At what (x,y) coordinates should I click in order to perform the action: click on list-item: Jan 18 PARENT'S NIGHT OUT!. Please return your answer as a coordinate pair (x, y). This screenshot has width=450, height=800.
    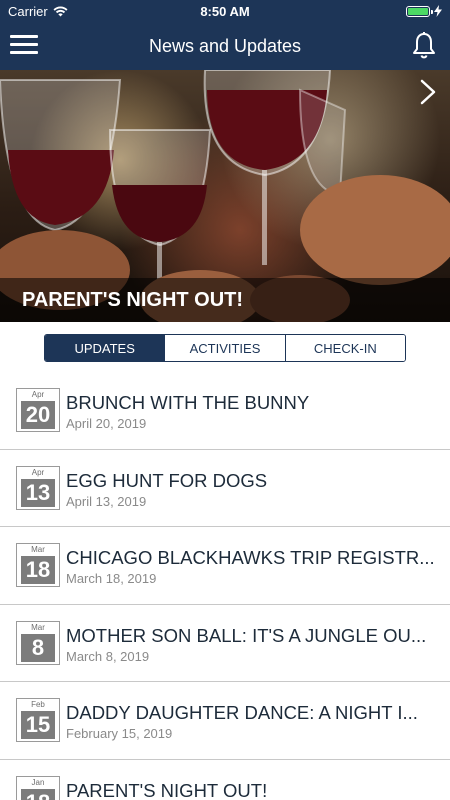
    Looking at the image, I should click on (225, 780).